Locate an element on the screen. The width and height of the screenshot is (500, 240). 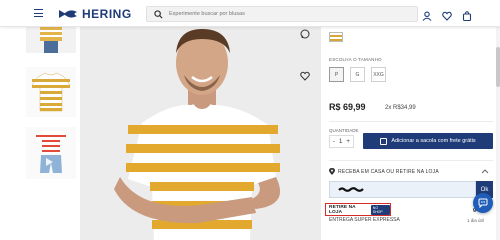
quantity-value: 1 is located at coordinates (341, 141).